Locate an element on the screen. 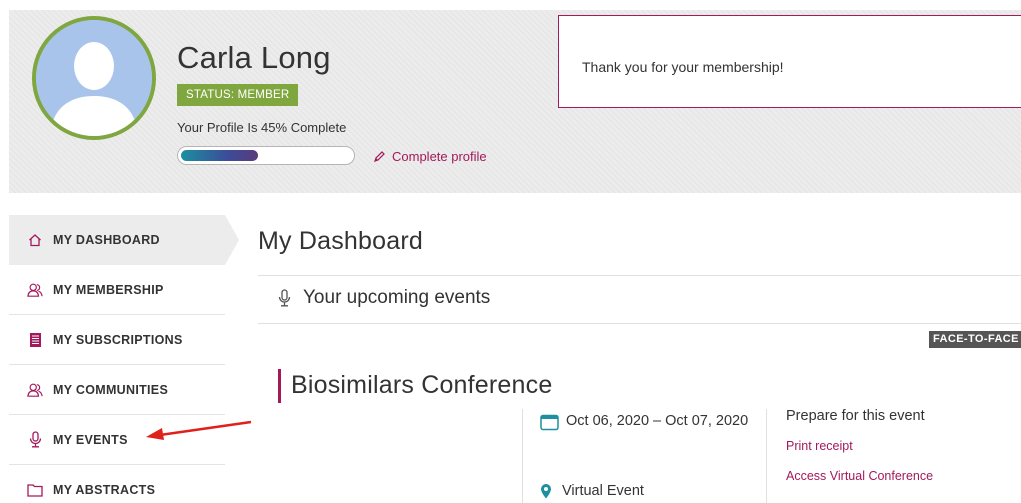  sidebar-item-communities: MY COMMUNITIES is located at coordinates (117, 390).